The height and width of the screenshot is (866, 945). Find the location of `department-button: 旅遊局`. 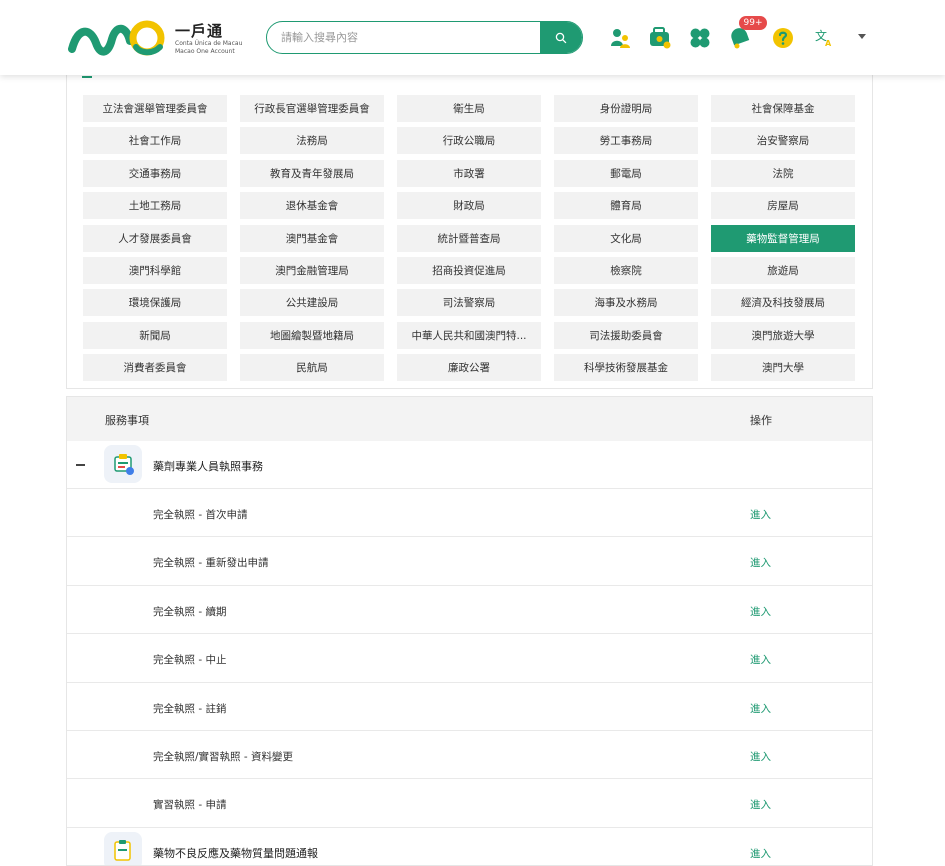

department-button: 旅遊局 is located at coordinates (783, 270).